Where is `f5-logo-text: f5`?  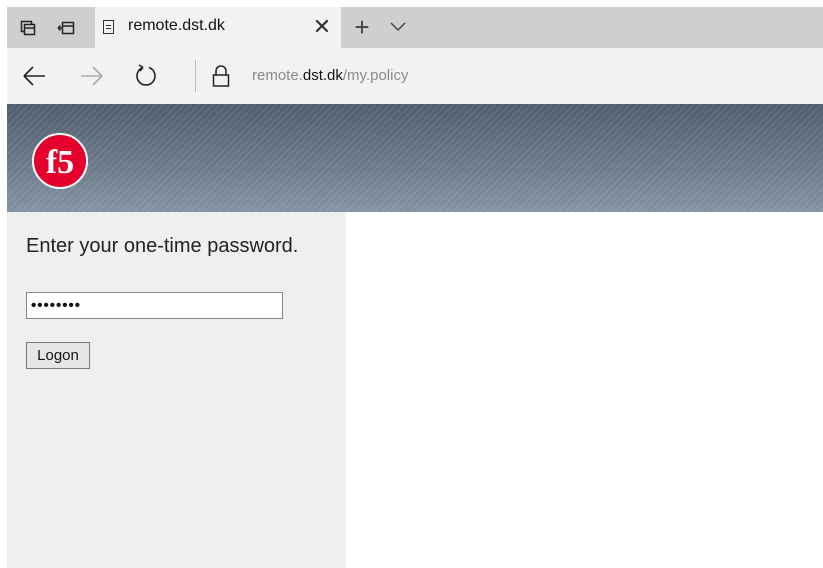 f5-logo-text: f5 is located at coordinates (60, 162).